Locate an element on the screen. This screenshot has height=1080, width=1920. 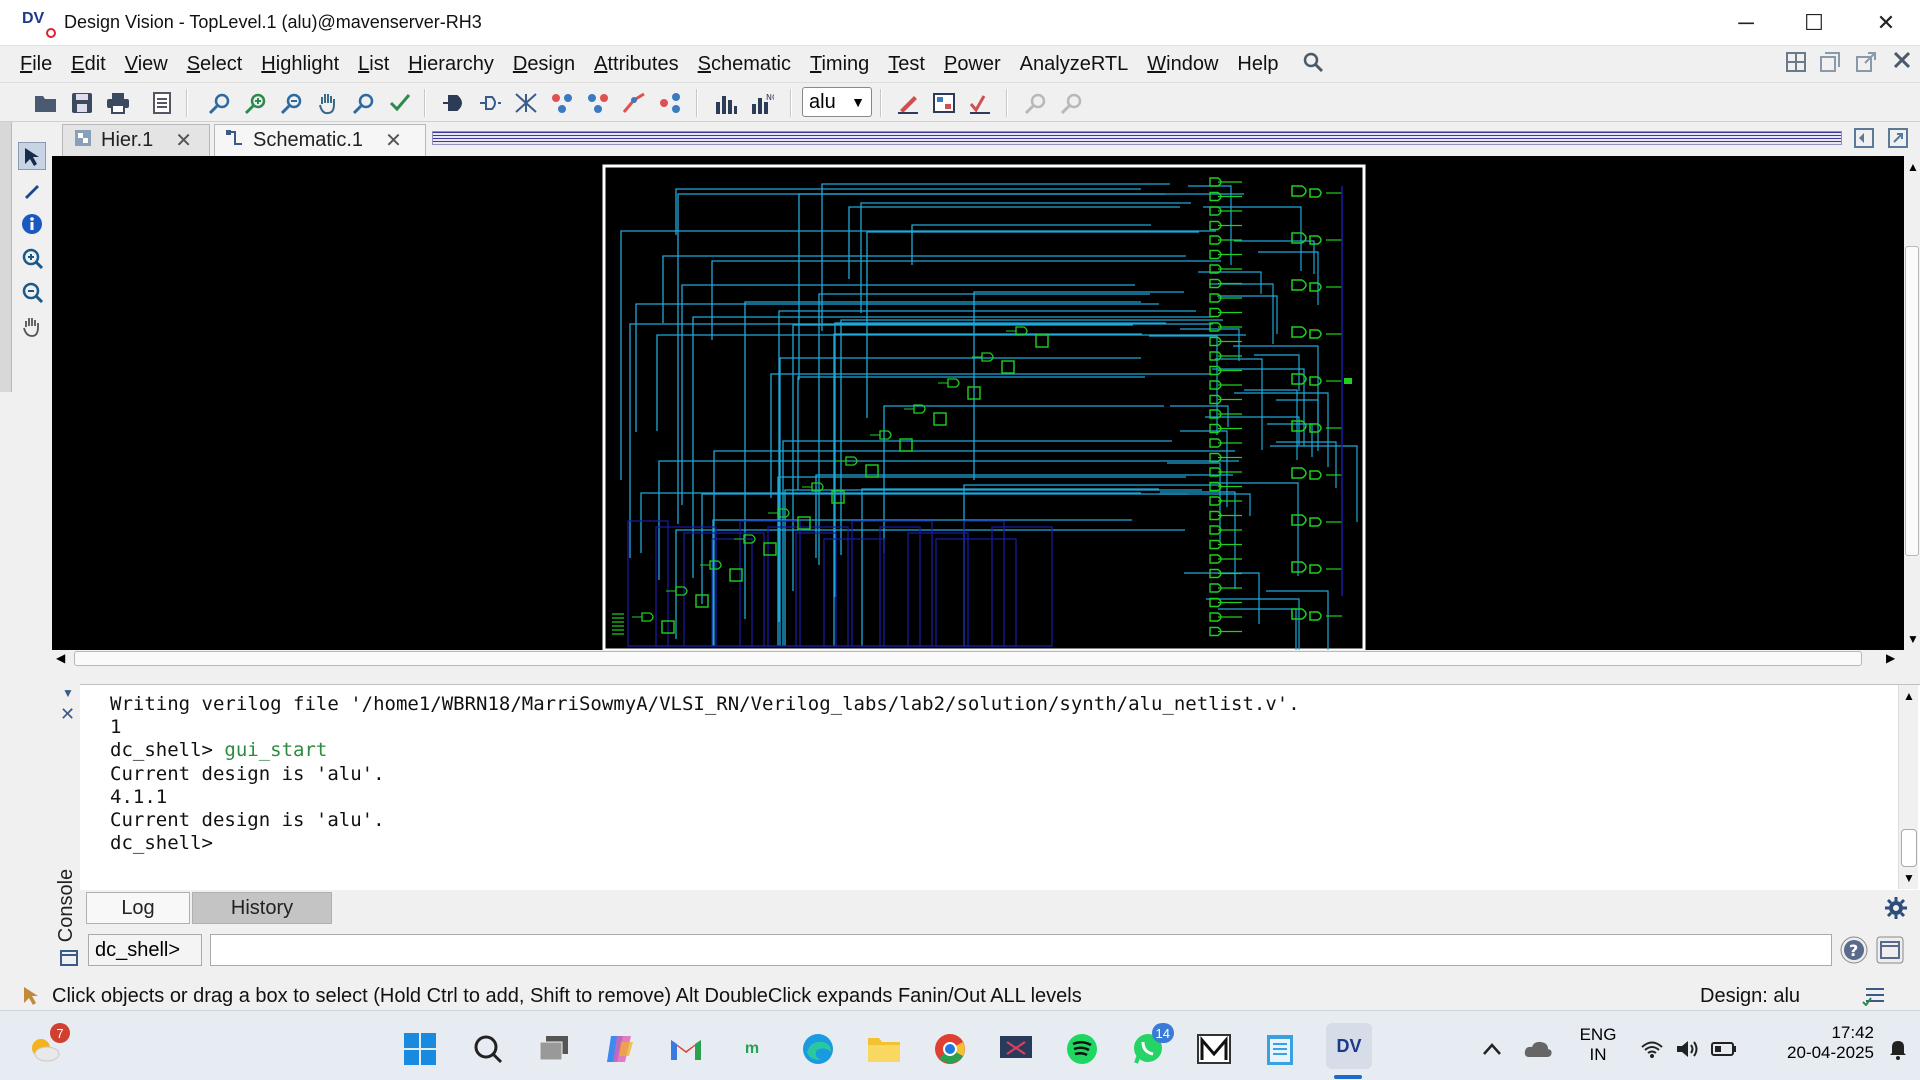
menu-test: Test is located at coordinates (906, 64).